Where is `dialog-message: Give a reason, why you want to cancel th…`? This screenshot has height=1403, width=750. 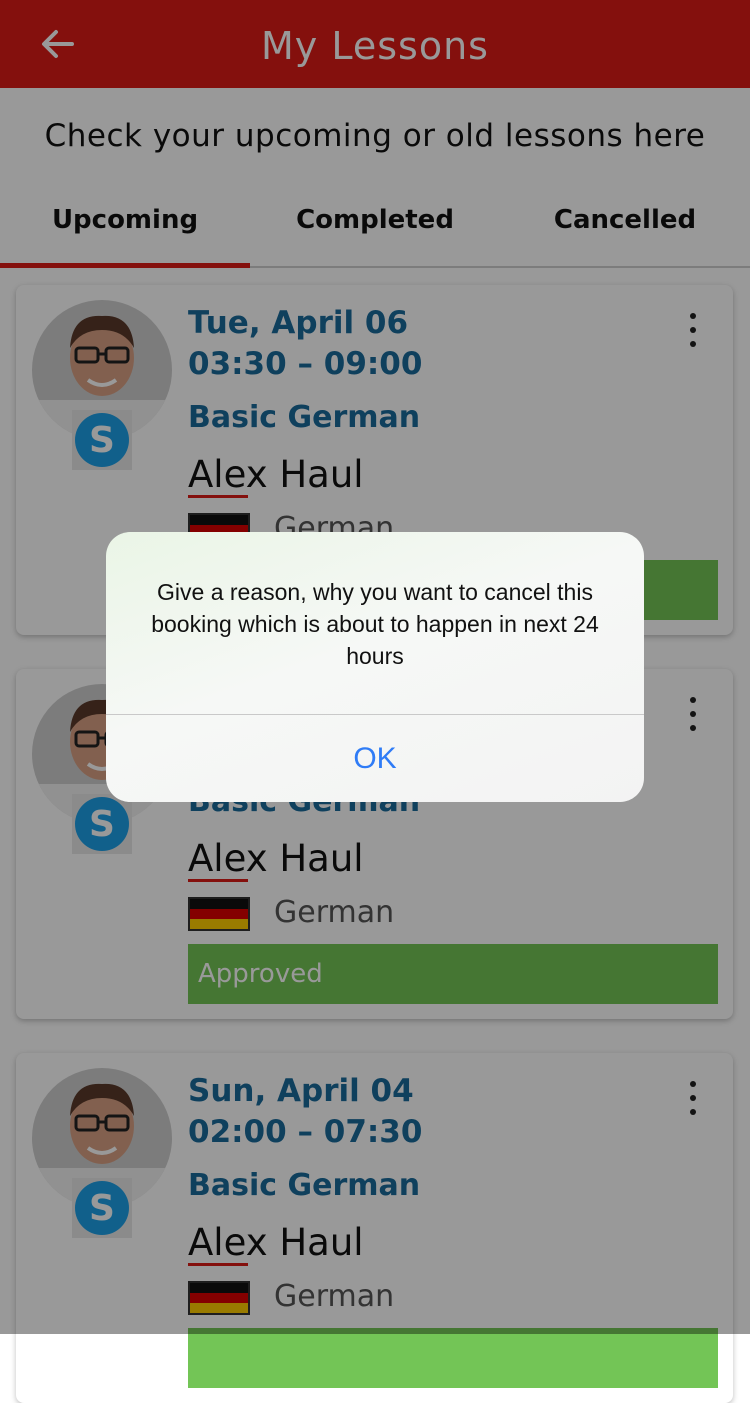
dialog-message: Give a reason, why you want to cancel th… is located at coordinates (375, 624).